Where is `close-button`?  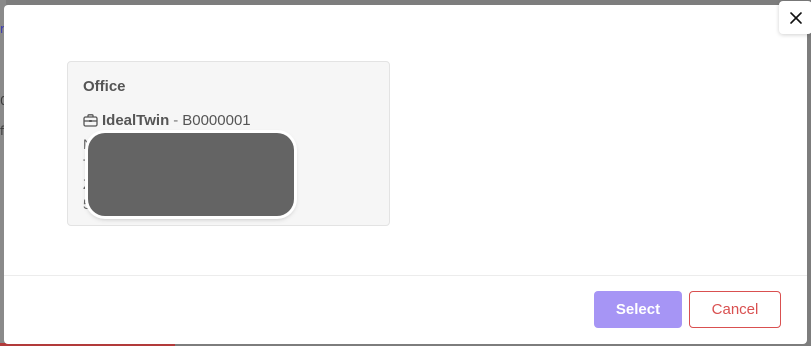
close-button is located at coordinates (795, 17).